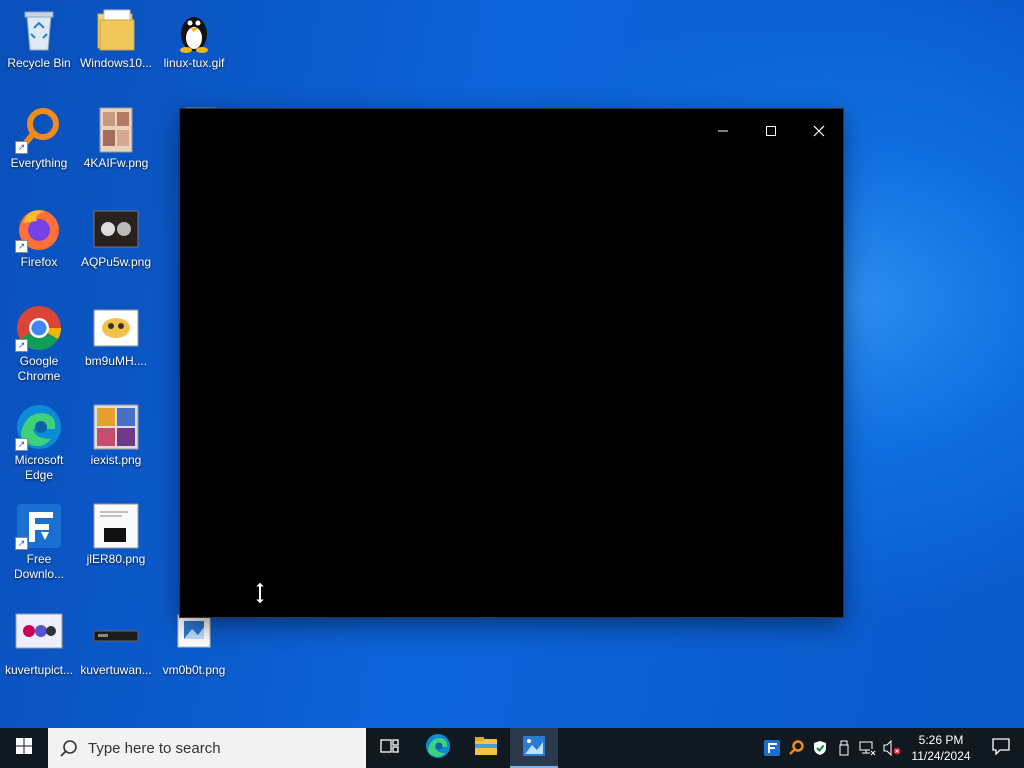 This screenshot has width=1024, height=768. I want to click on clock-time: 5:26 PM, so click(941, 740).